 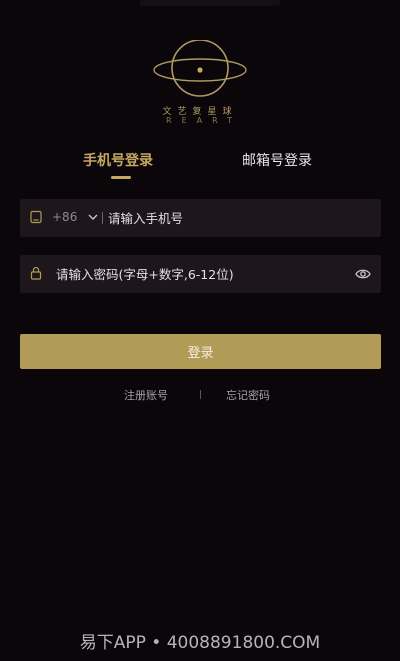 I want to click on password-field, so click(x=200, y=274).